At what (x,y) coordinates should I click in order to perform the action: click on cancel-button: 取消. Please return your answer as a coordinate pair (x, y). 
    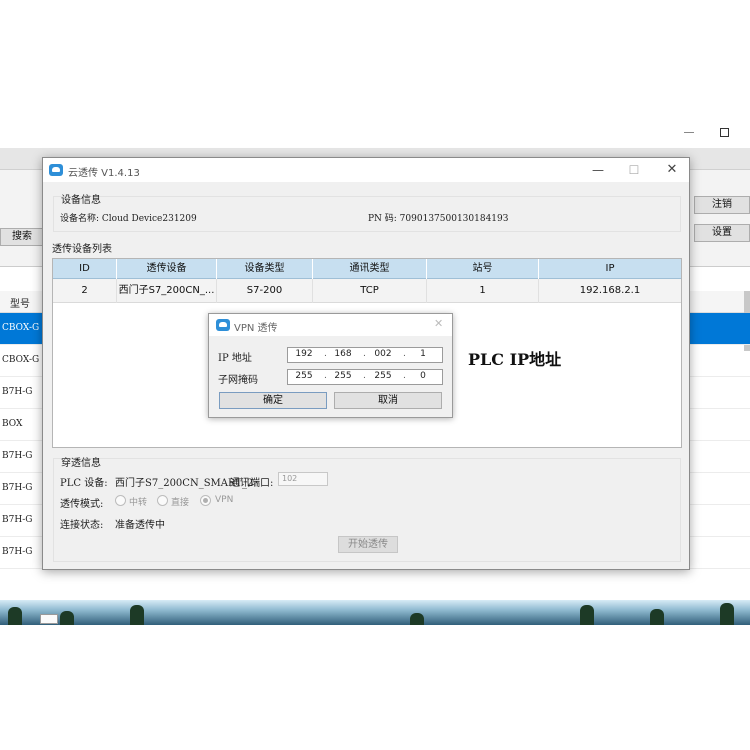
    Looking at the image, I should click on (388, 400).